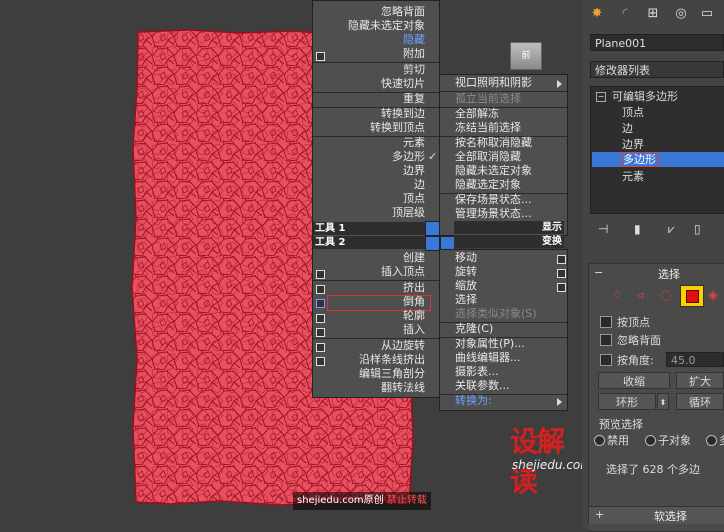 The height and width of the screenshot is (532, 724). What do you see at coordinates (369, 128) in the screenshot?
I see `menu-item-convert-to-vertex: 转换到顶点` at bounding box center [369, 128].